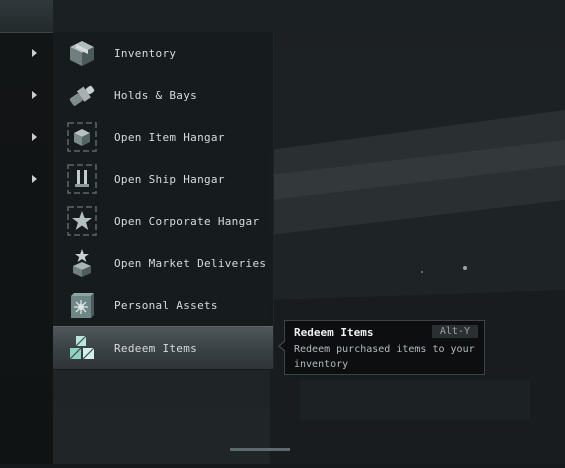  What do you see at coordinates (82, 305) in the screenshot?
I see `personal-assets-icon` at bounding box center [82, 305].